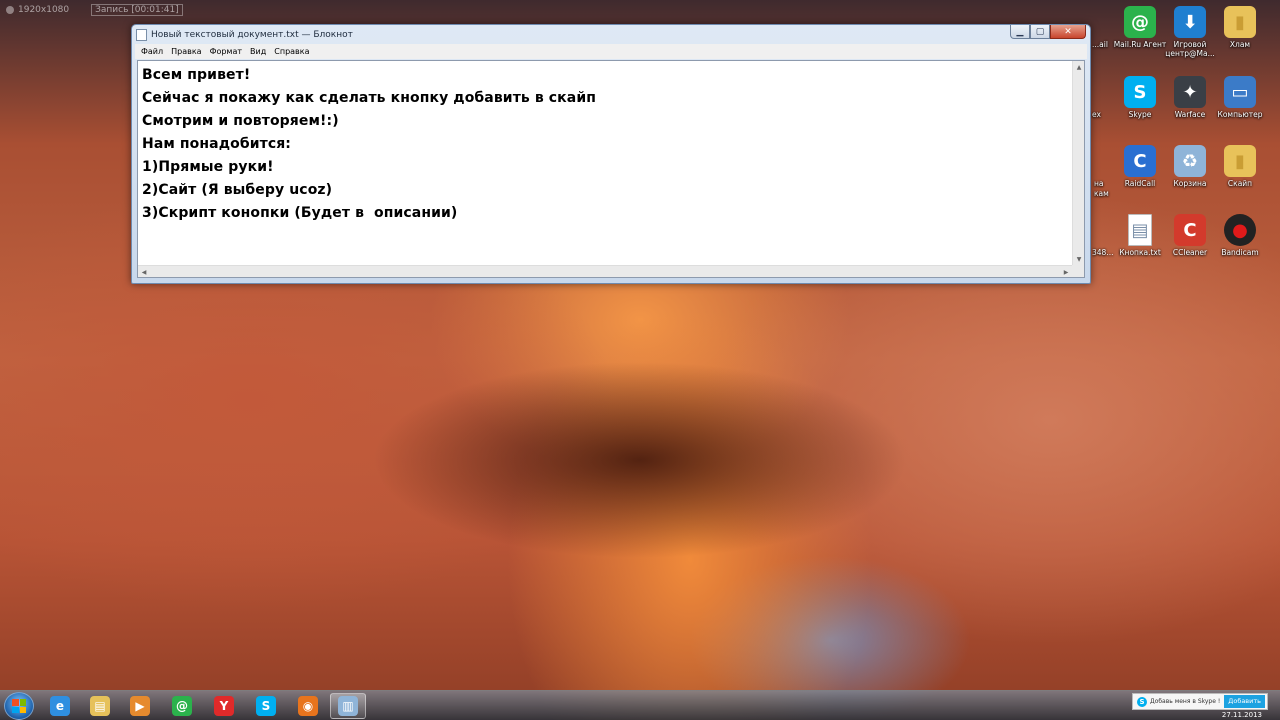 This screenshot has height=720, width=1280. I want to click on scroll-right-icon: ▶, so click(1066, 272).